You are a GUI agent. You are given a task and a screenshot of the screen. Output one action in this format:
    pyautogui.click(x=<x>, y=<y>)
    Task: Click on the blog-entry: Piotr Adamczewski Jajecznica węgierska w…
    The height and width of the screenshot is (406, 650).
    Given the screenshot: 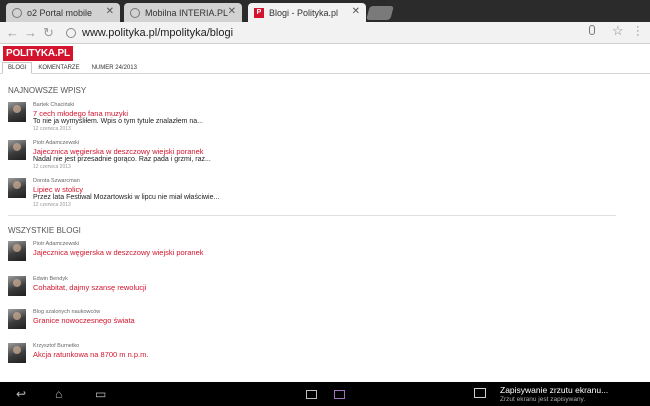 What is the action you would take?
    pyautogui.click(x=308, y=258)
    